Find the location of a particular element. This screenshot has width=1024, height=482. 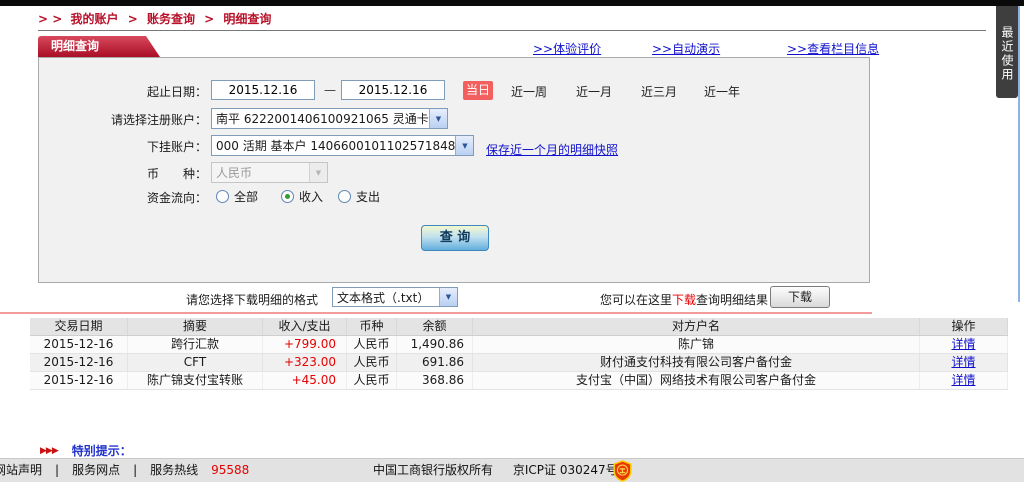

breadcrumb: > > 我的账户 > 账务查询 > 明细查询 is located at coordinates (156, 18).